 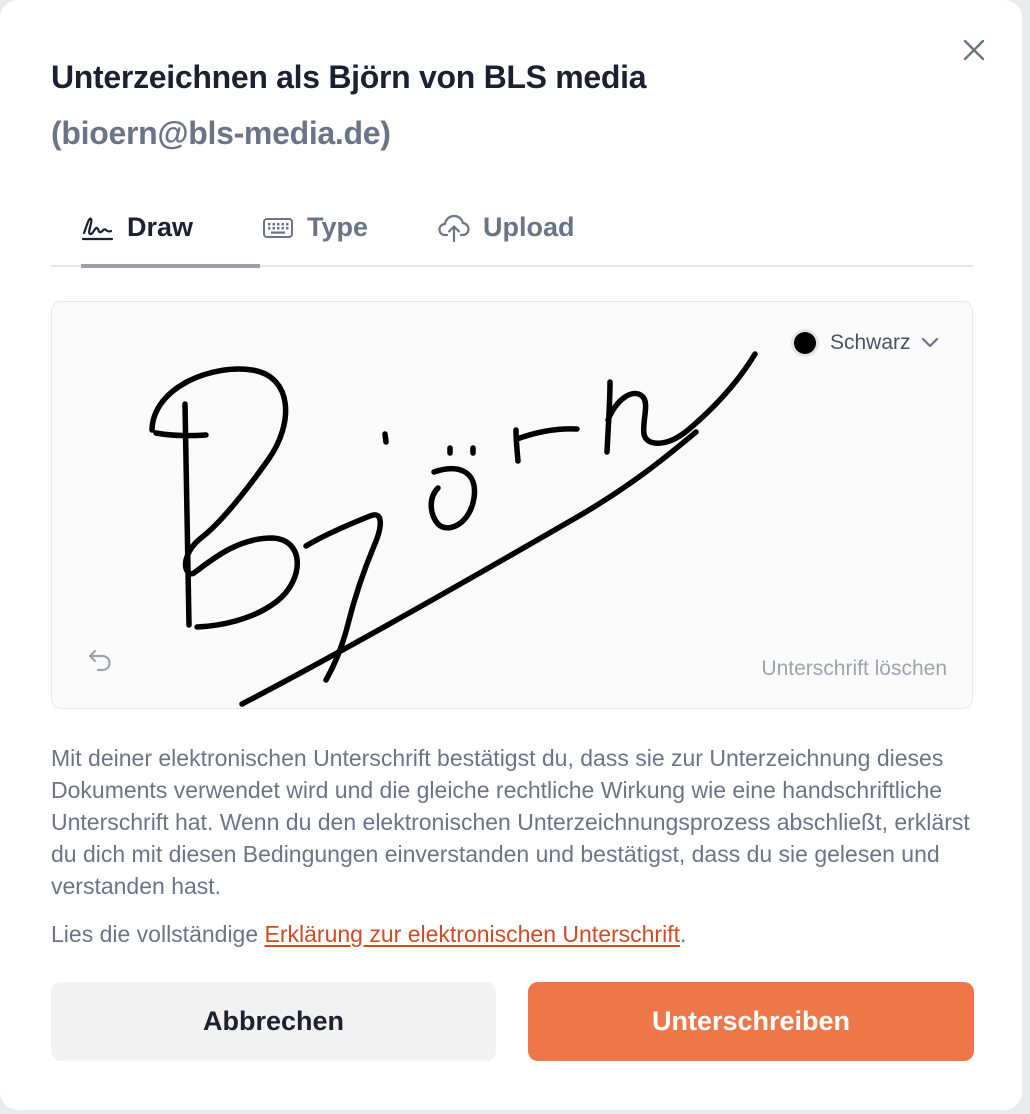 What do you see at coordinates (349, 77) in the screenshot?
I see `dialog-title: Unterzeichnen als Björn von BLS media` at bounding box center [349, 77].